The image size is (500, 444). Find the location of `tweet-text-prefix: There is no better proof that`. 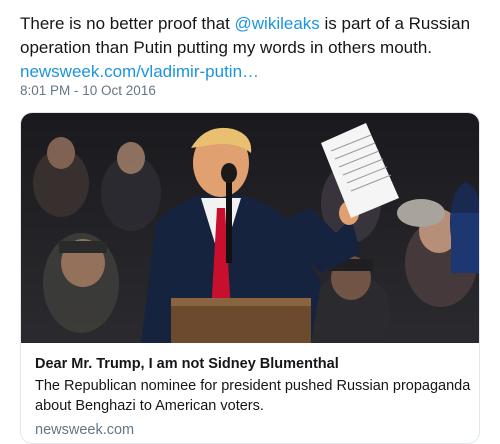

tweet-text-prefix: There is no better proof that is located at coordinates (127, 23).